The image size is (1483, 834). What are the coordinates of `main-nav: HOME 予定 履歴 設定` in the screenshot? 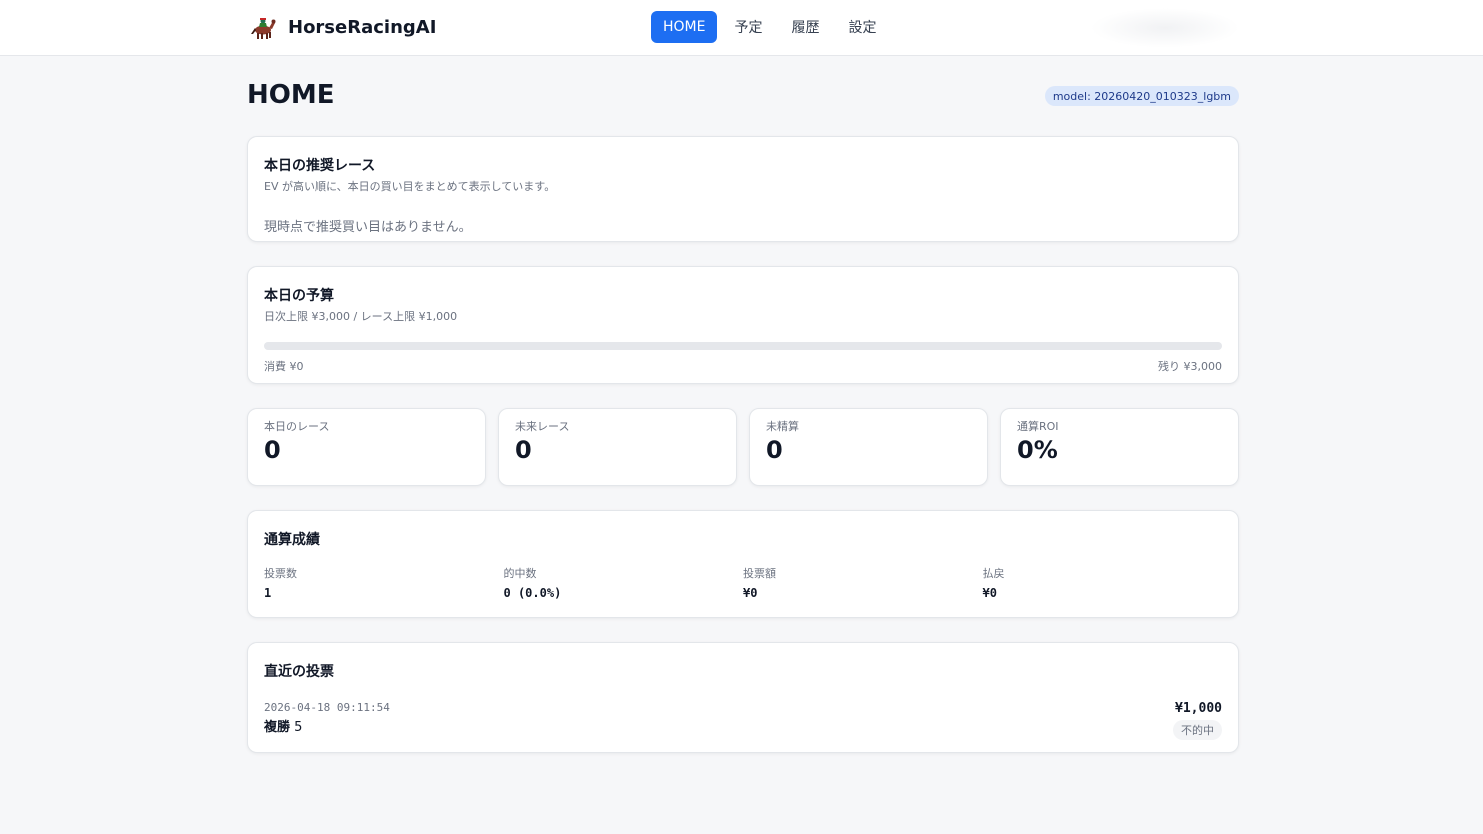 It's located at (772, 27).